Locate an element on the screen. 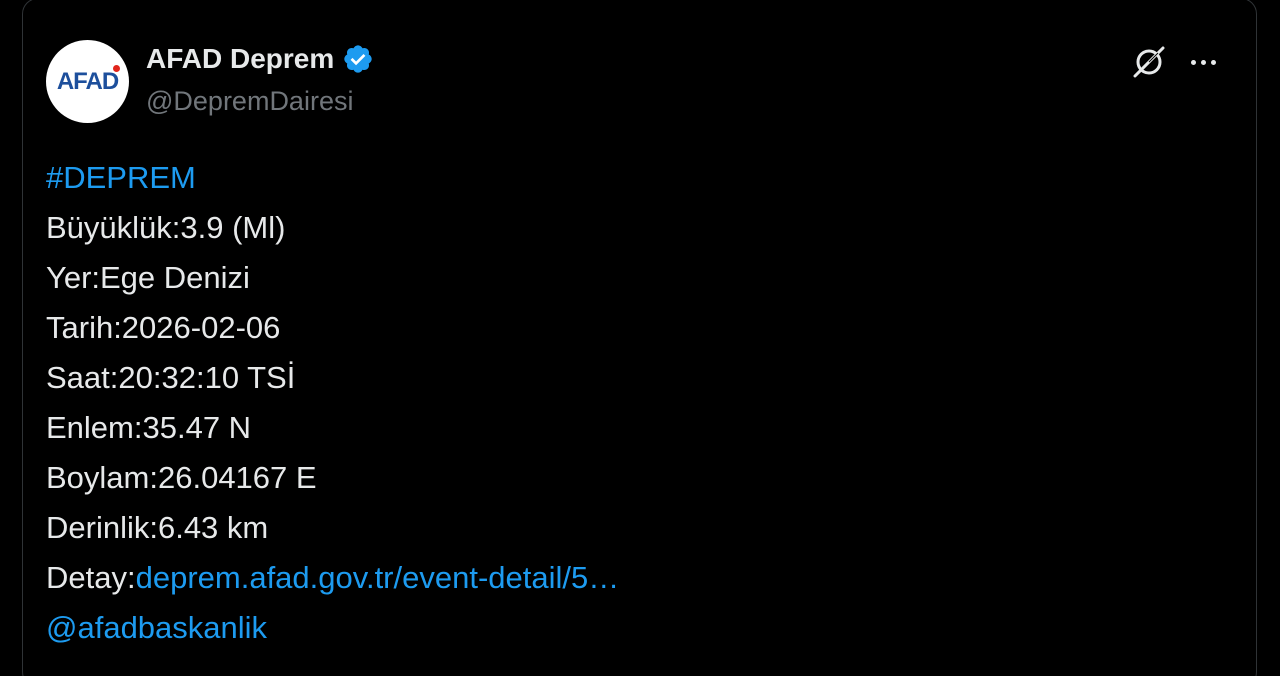 The width and height of the screenshot is (1280, 676). tweet-line-time: Saat:20:32:10 TSİ is located at coordinates (171, 377).